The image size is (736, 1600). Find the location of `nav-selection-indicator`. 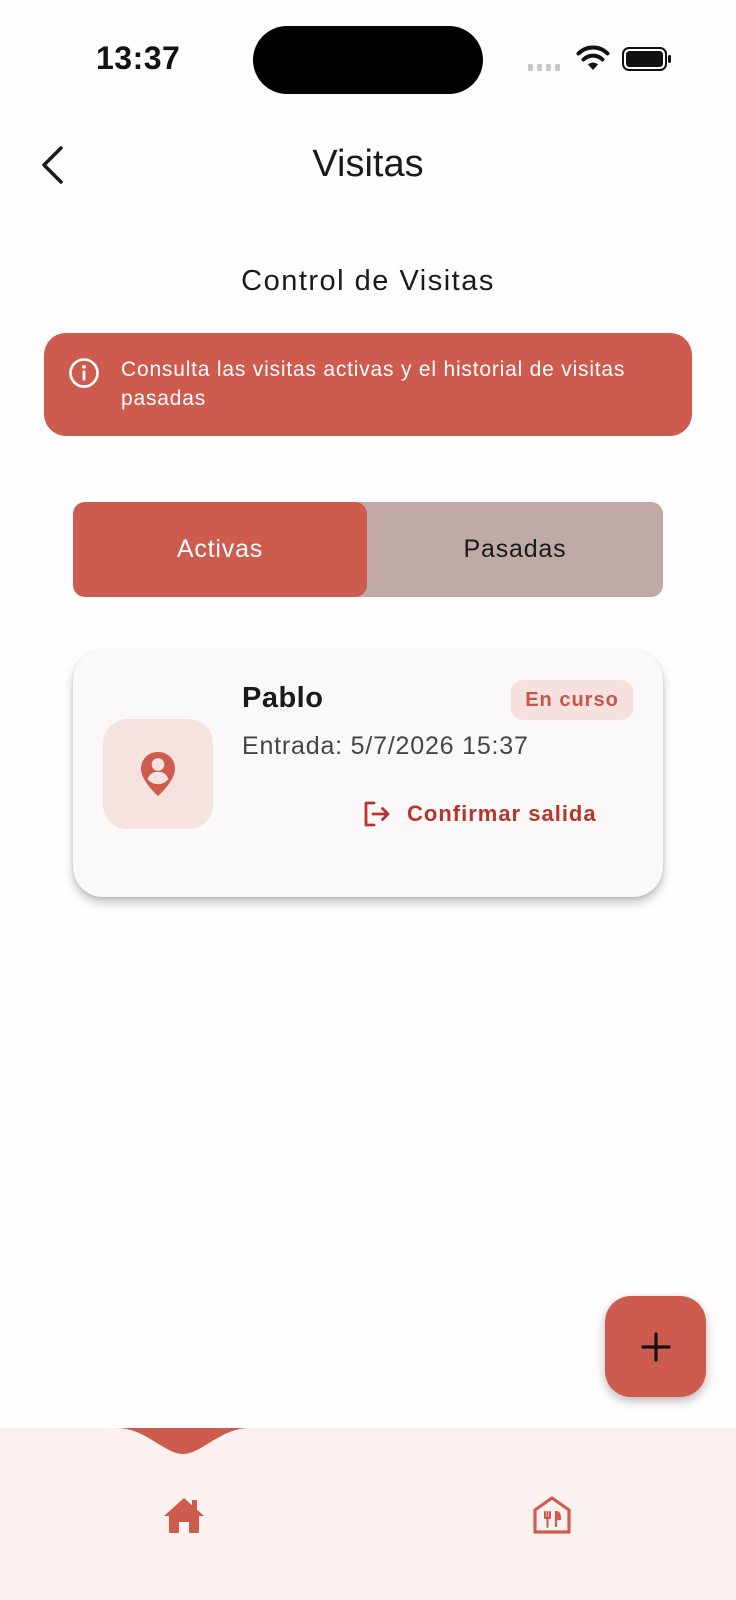

nav-selection-indicator is located at coordinates (183, 1441).